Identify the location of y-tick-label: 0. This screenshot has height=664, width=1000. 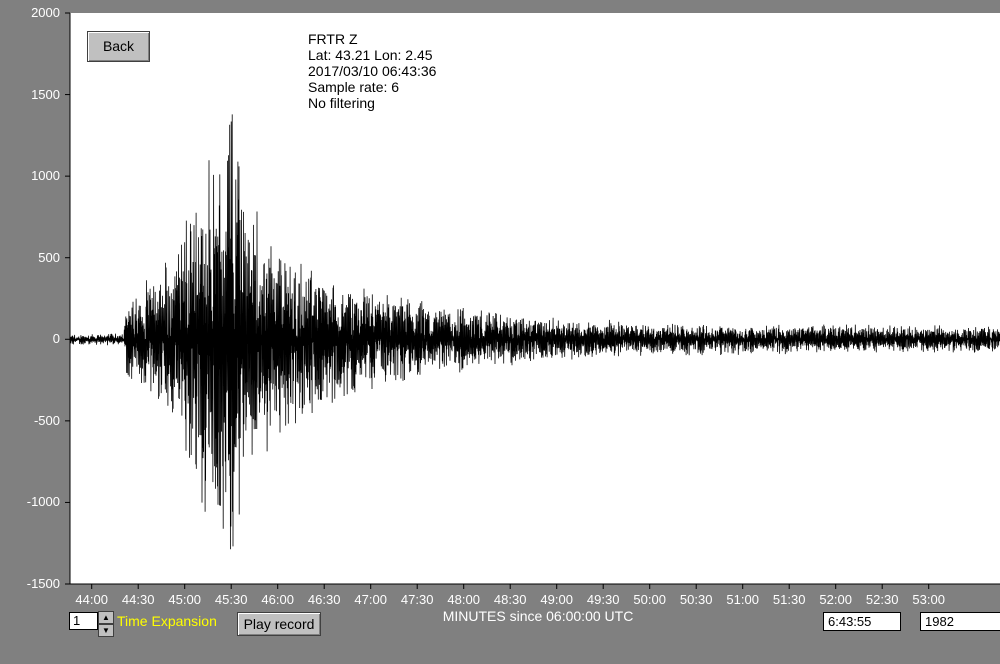
(56, 339).